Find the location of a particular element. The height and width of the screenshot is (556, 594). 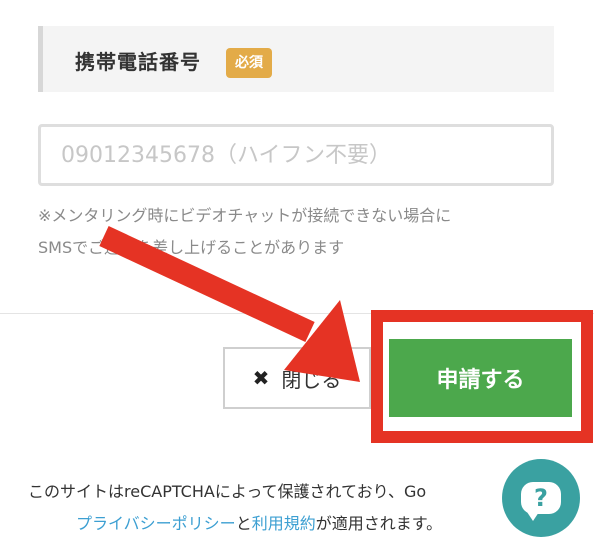

note-line-2: SMSでご連絡を差し上げることがあります is located at coordinates (191, 247).